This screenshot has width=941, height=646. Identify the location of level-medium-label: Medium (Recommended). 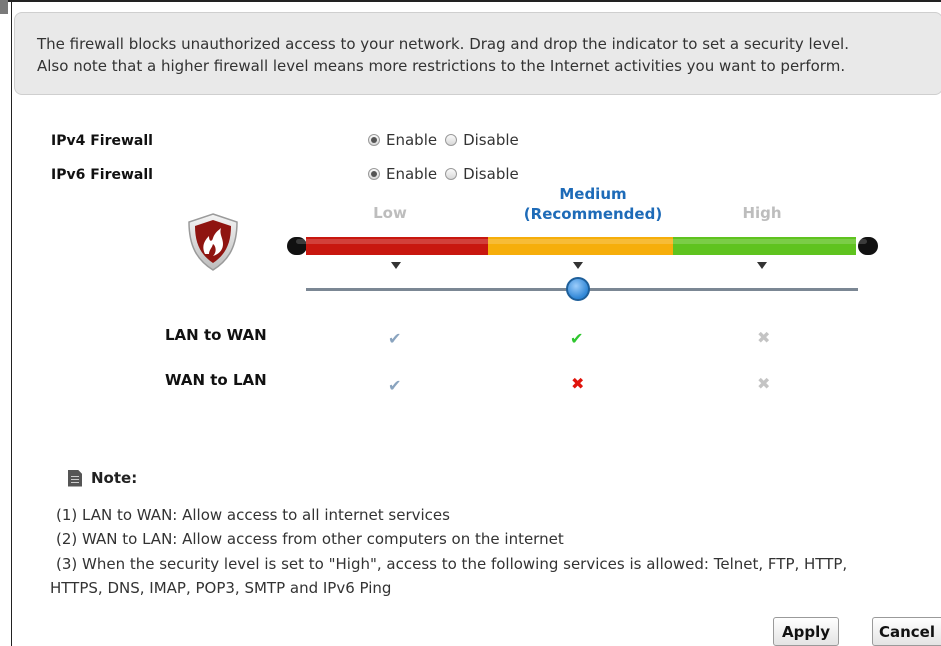
(593, 204).